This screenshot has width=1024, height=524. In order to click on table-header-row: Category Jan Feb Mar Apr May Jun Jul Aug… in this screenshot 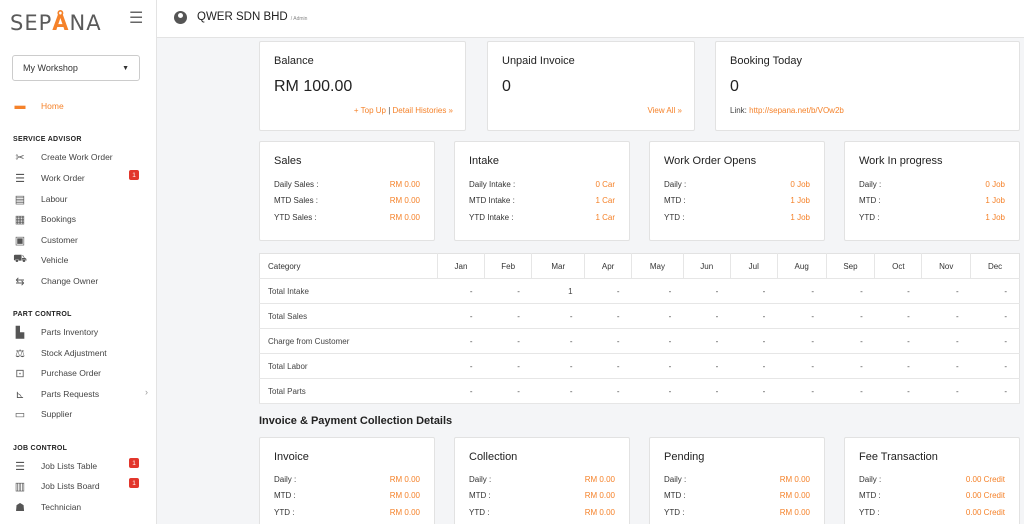, I will do `click(639, 266)`.